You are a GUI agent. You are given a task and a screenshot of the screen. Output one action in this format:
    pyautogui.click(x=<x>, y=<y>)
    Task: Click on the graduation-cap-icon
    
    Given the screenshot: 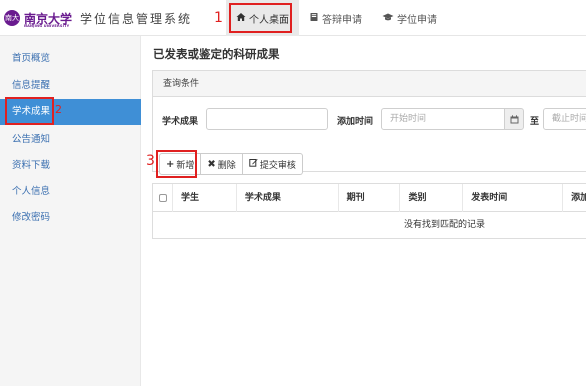 What is the action you would take?
    pyautogui.click(x=388, y=18)
    